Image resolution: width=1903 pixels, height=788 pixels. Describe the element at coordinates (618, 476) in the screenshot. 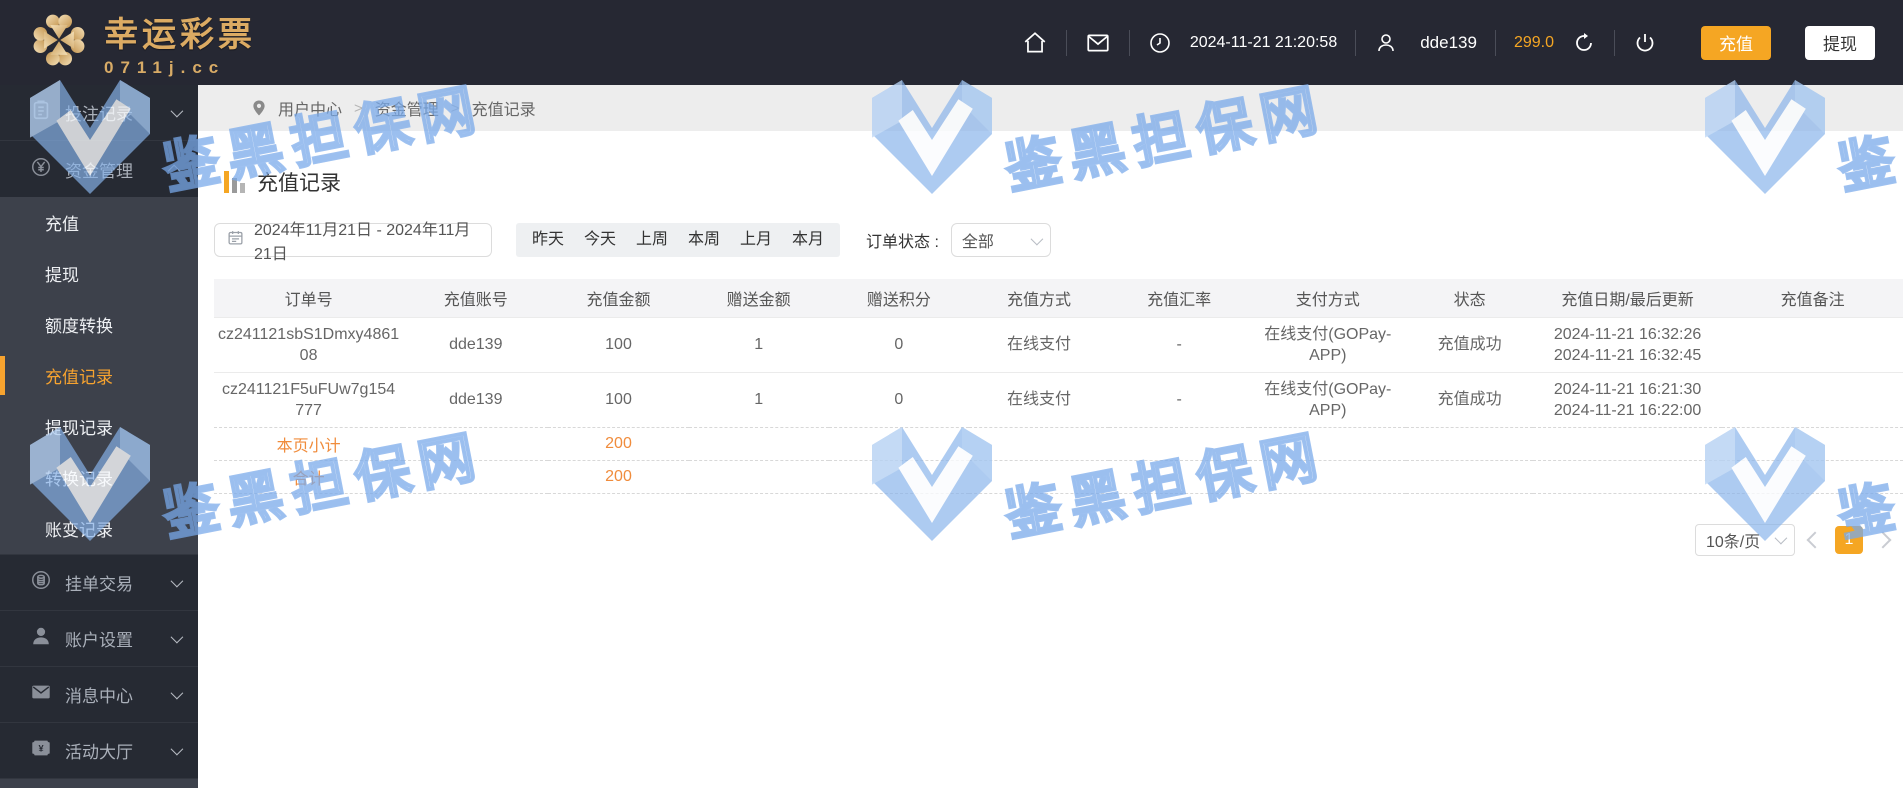

I see `total-amount: 200` at that location.